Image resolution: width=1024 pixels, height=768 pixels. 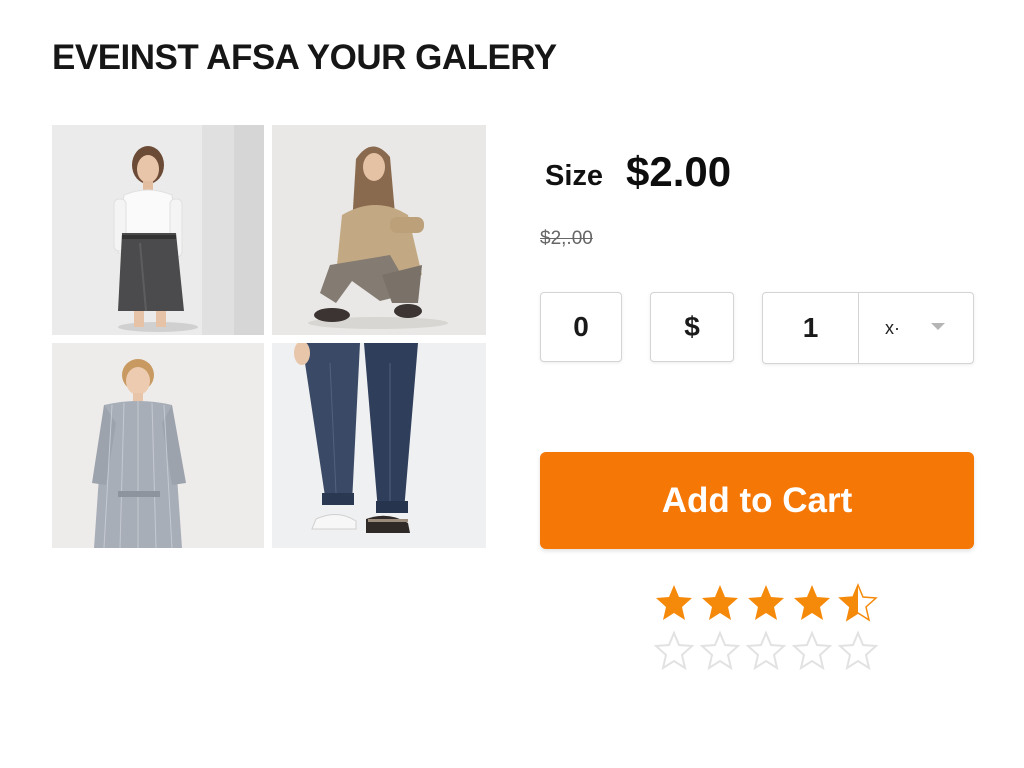 I want to click on rating-stars-input, so click(x=766, y=650).